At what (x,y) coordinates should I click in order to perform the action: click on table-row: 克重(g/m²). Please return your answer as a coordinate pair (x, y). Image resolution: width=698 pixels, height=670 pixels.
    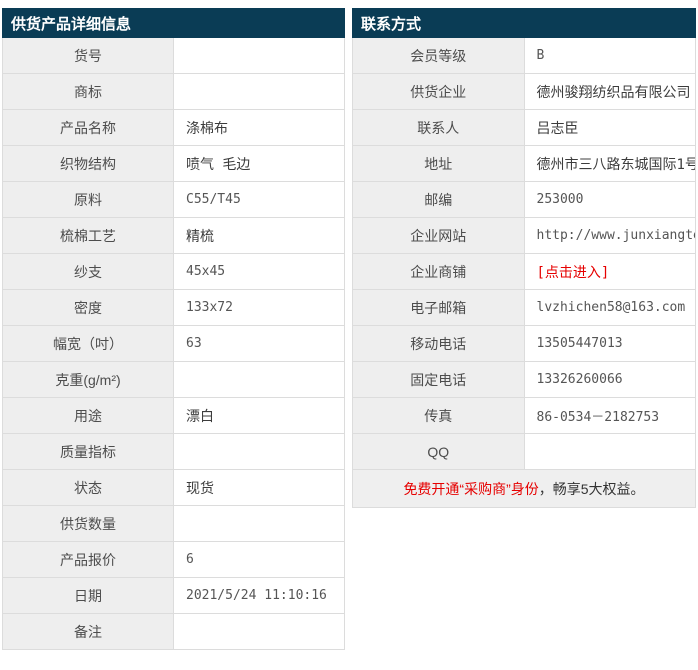
    Looking at the image, I should click on (173, 379).